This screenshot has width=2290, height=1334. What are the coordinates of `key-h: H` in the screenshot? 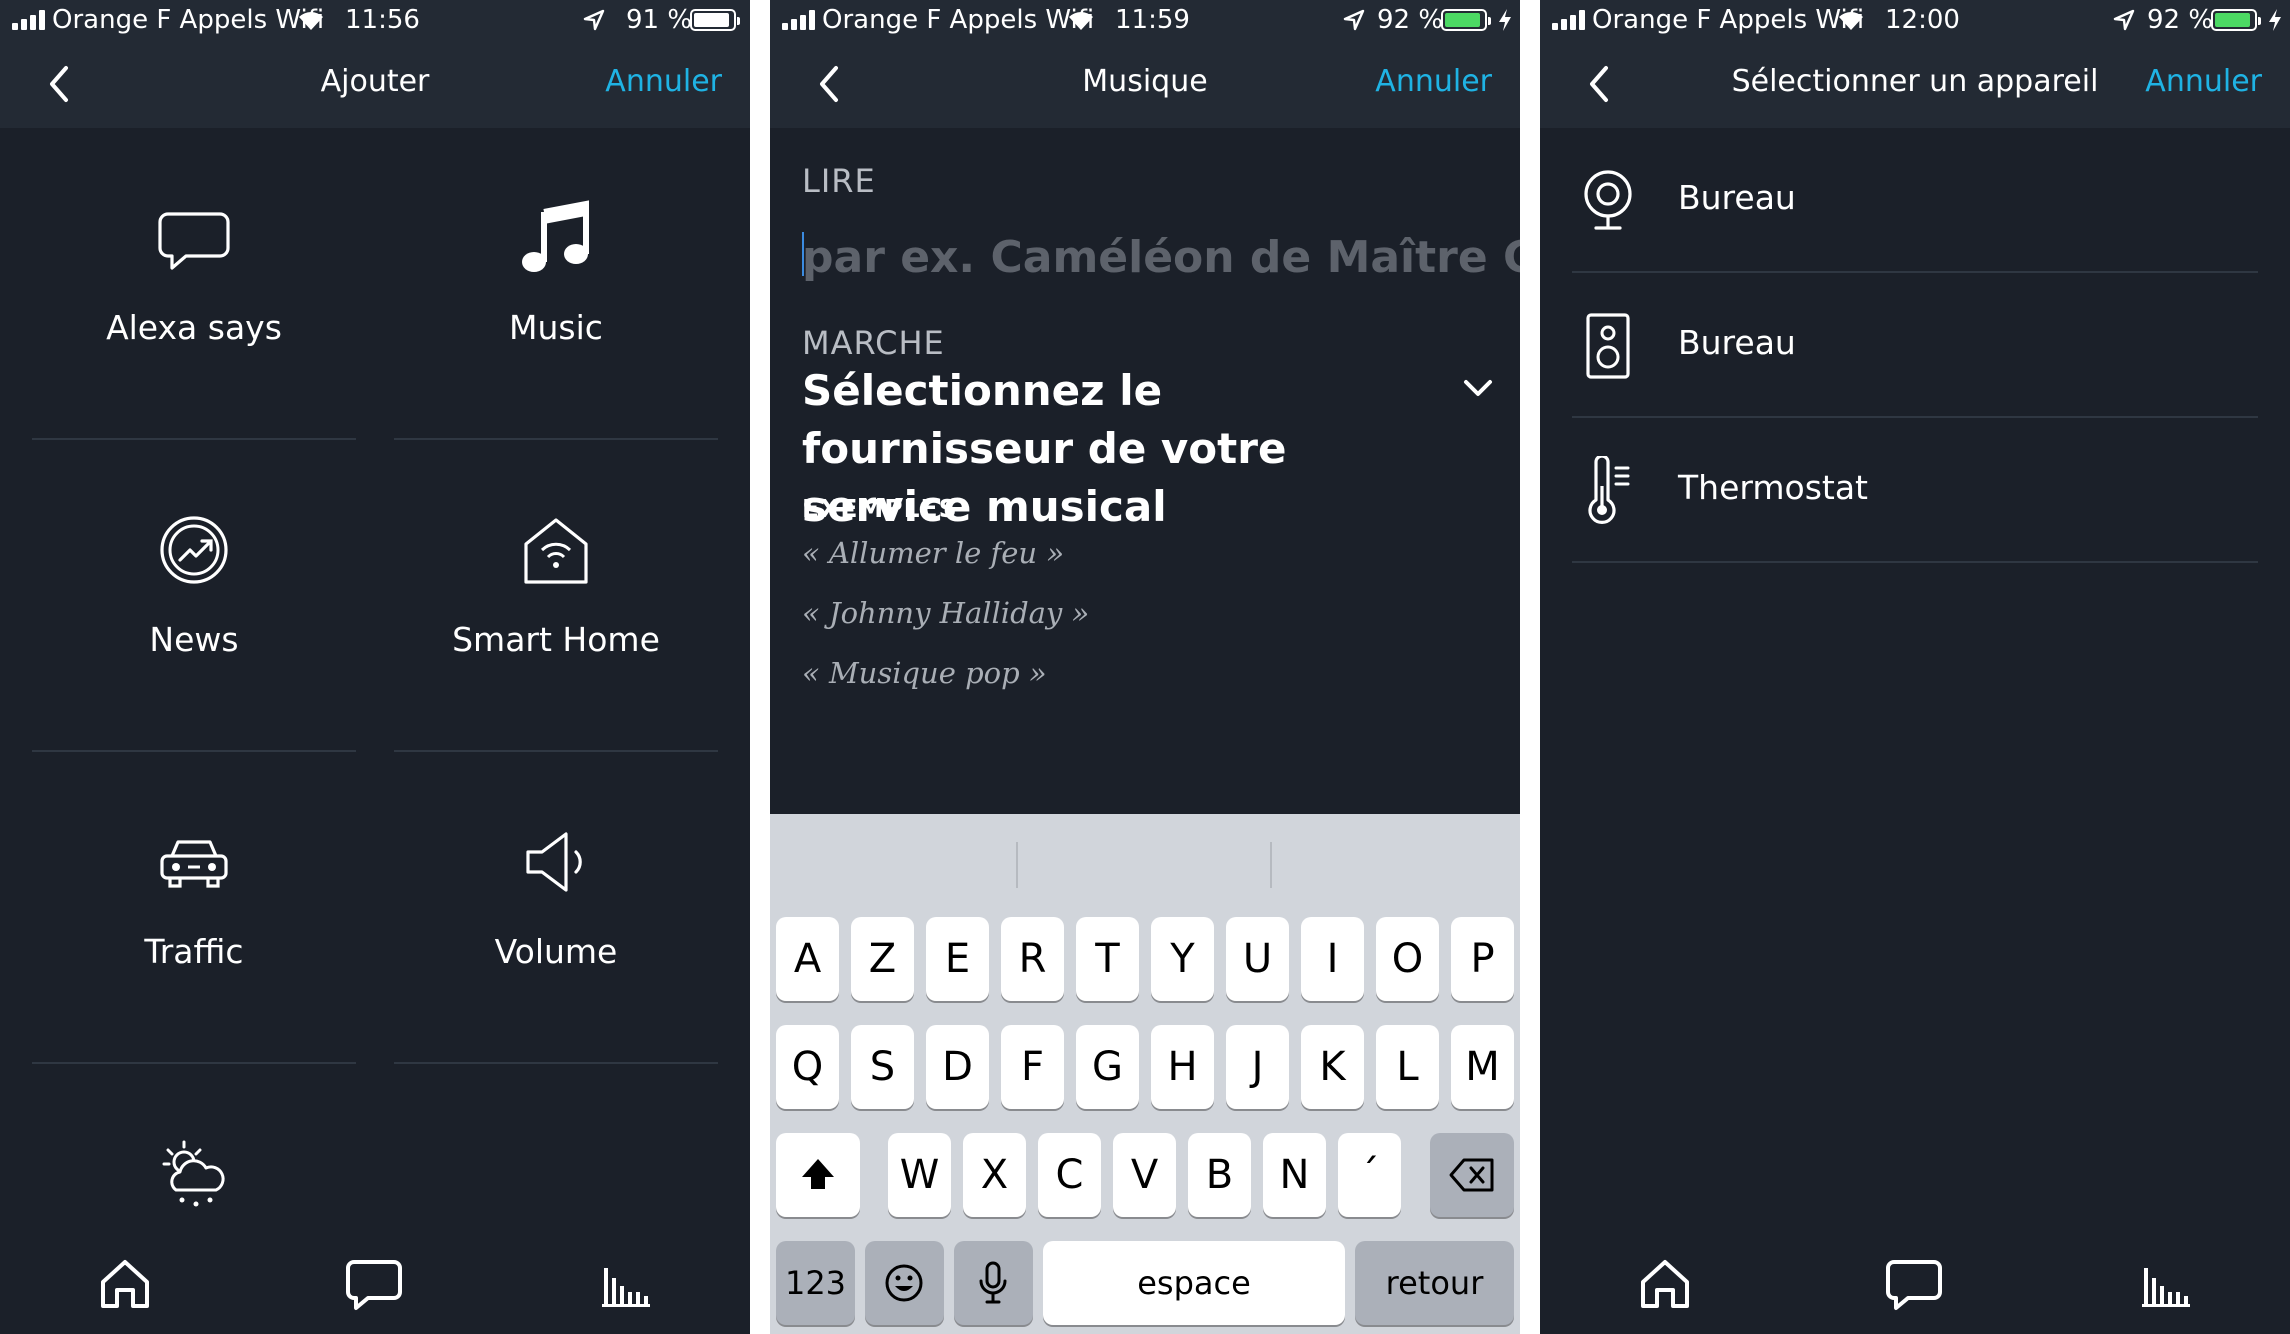 It's located at (1182, 1067).